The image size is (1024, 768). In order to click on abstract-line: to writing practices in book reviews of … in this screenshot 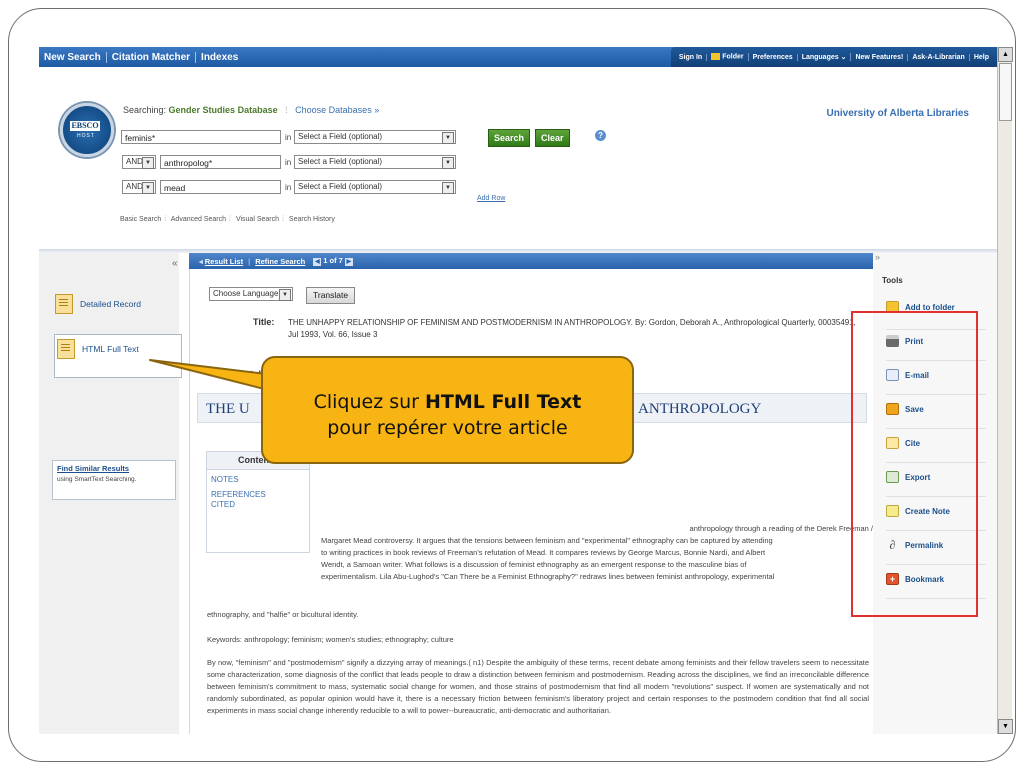, I will do `click(543, 552)`.